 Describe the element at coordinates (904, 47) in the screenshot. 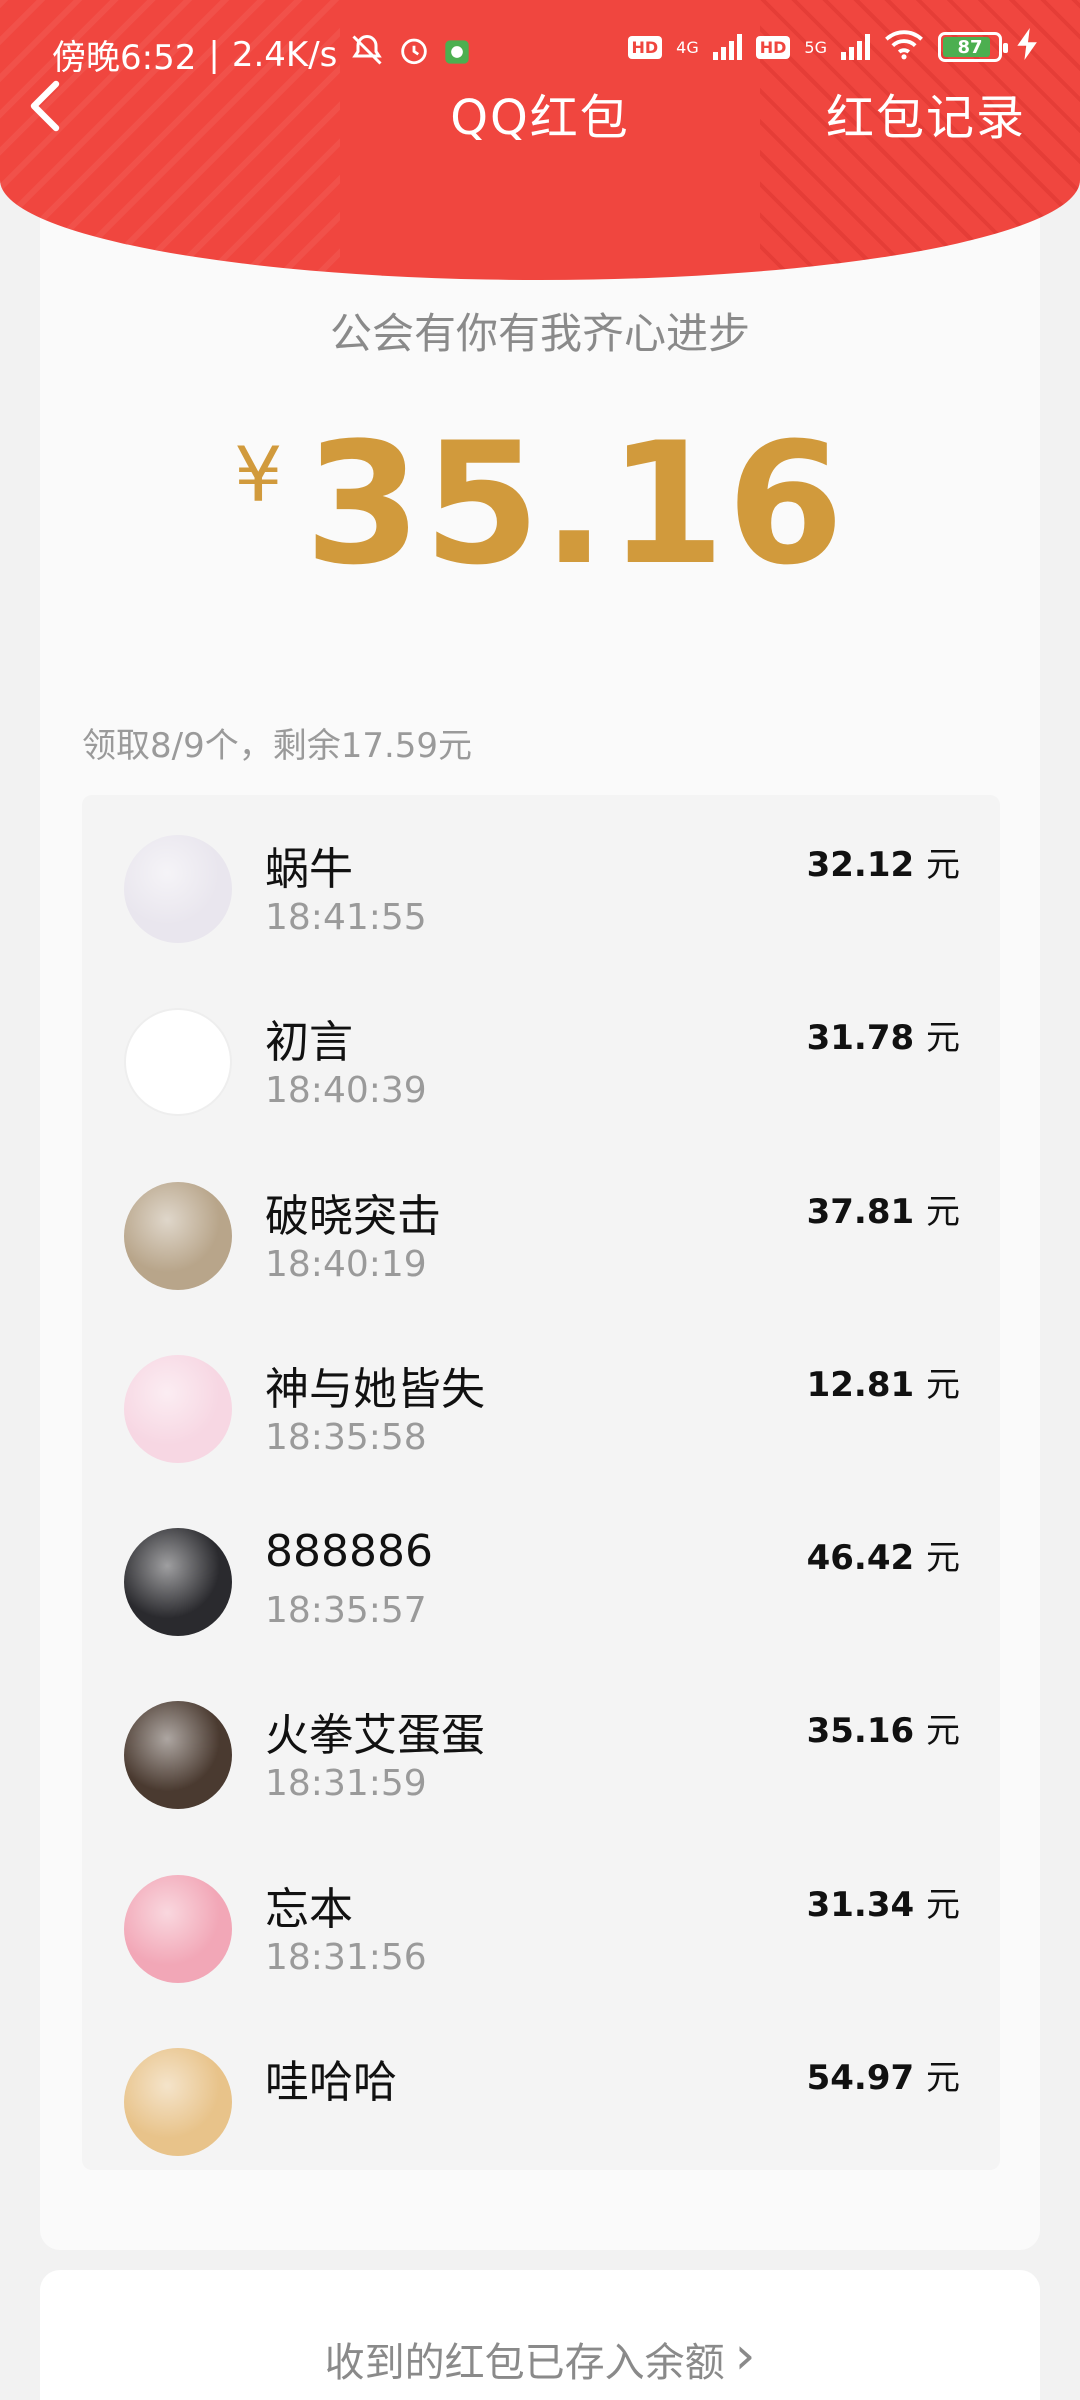

I see `wifi-icon` at that location.